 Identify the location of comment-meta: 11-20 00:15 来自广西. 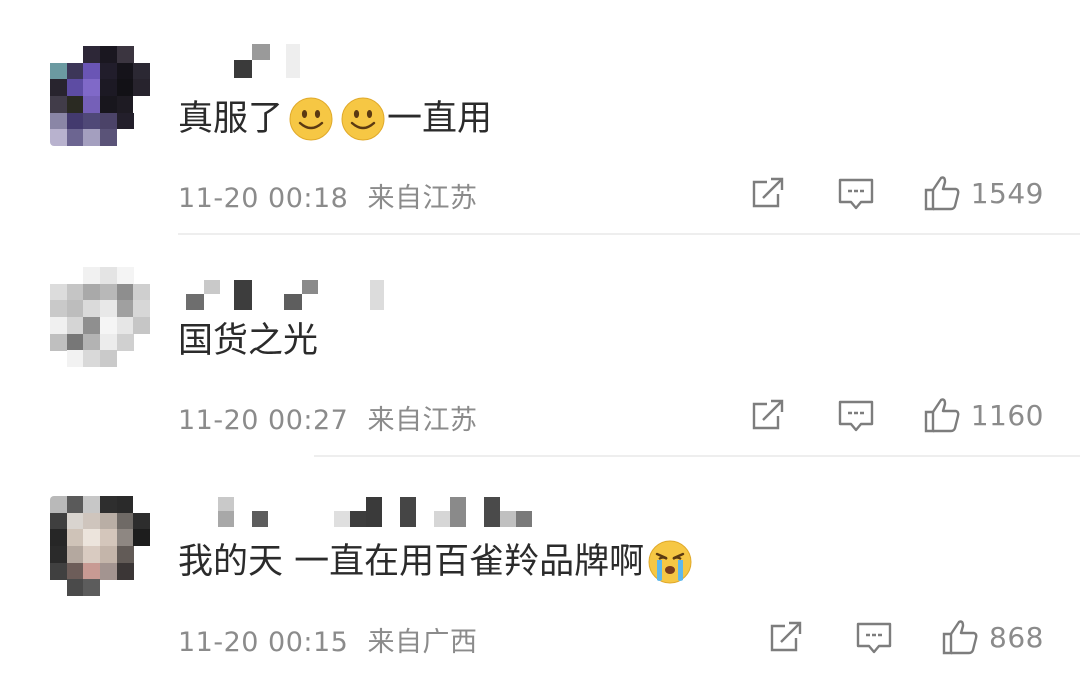
(327, 639).